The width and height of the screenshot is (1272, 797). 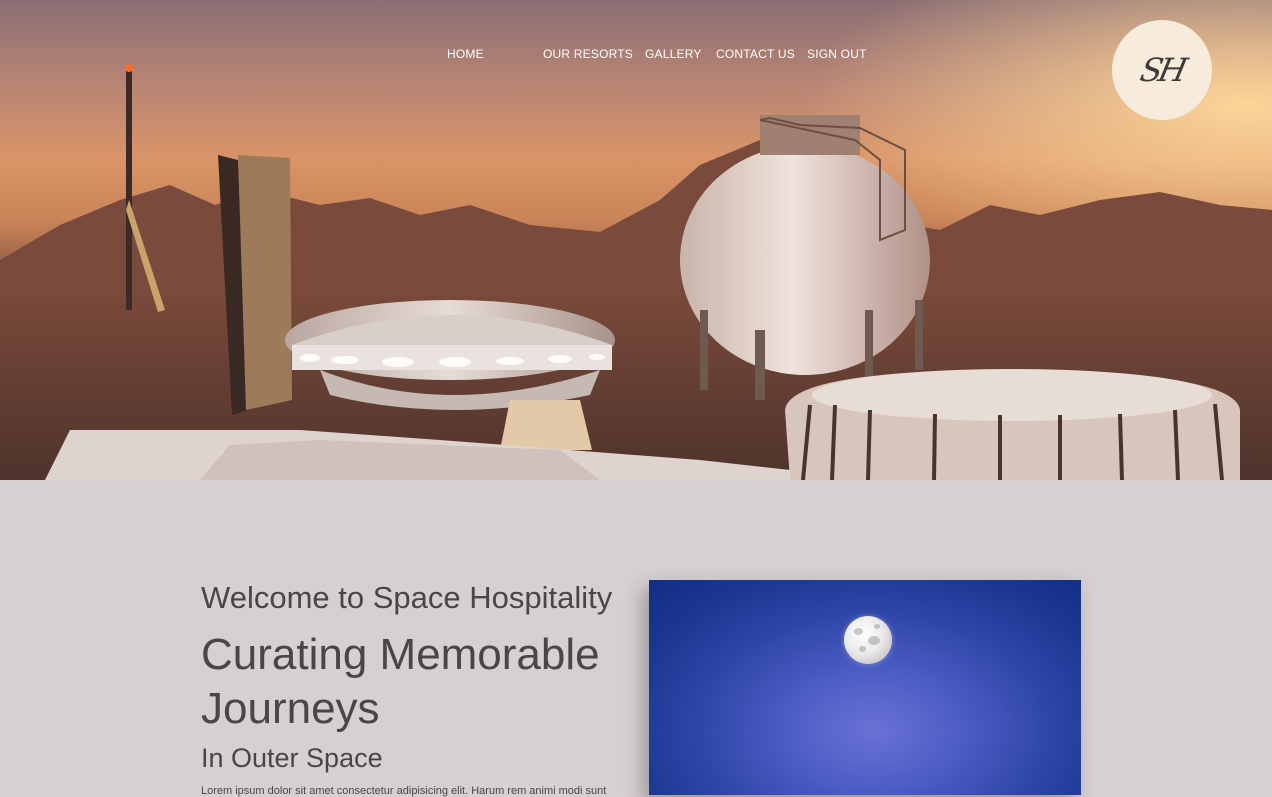 What do you see at coordinates (673, 54) in the screenshot?
I see `nav-gallery-link: GALLERY` at bounding box center [673, 54].